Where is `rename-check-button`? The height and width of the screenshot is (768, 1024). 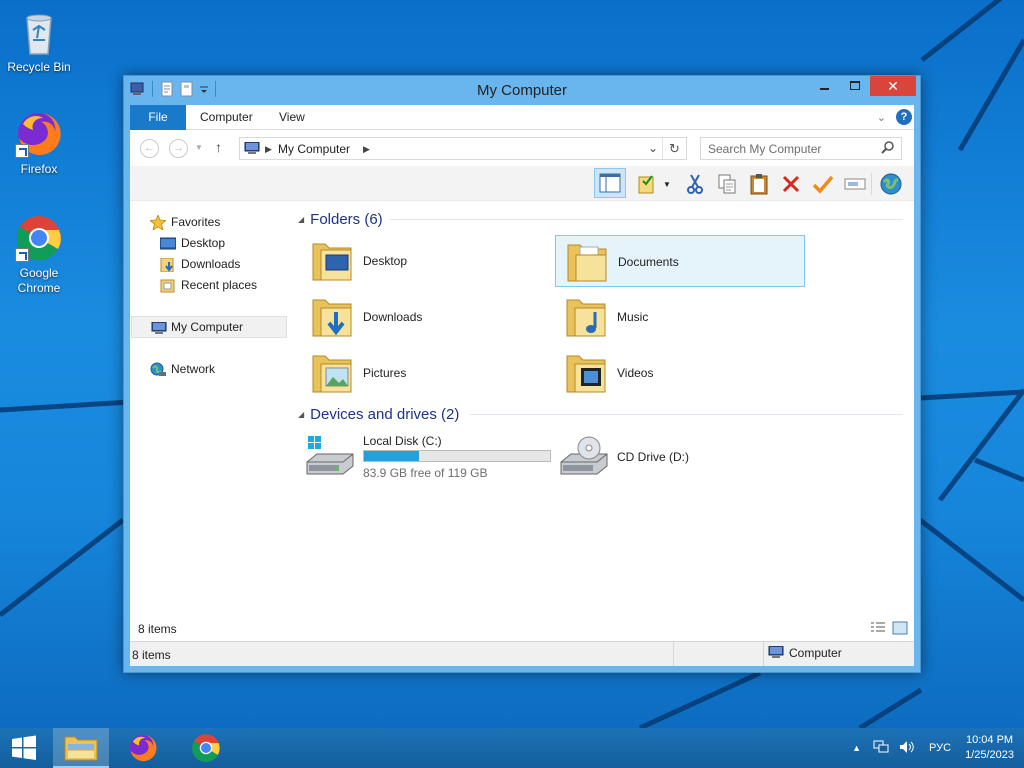
rename-check-button is located at coordinates (823, 184).